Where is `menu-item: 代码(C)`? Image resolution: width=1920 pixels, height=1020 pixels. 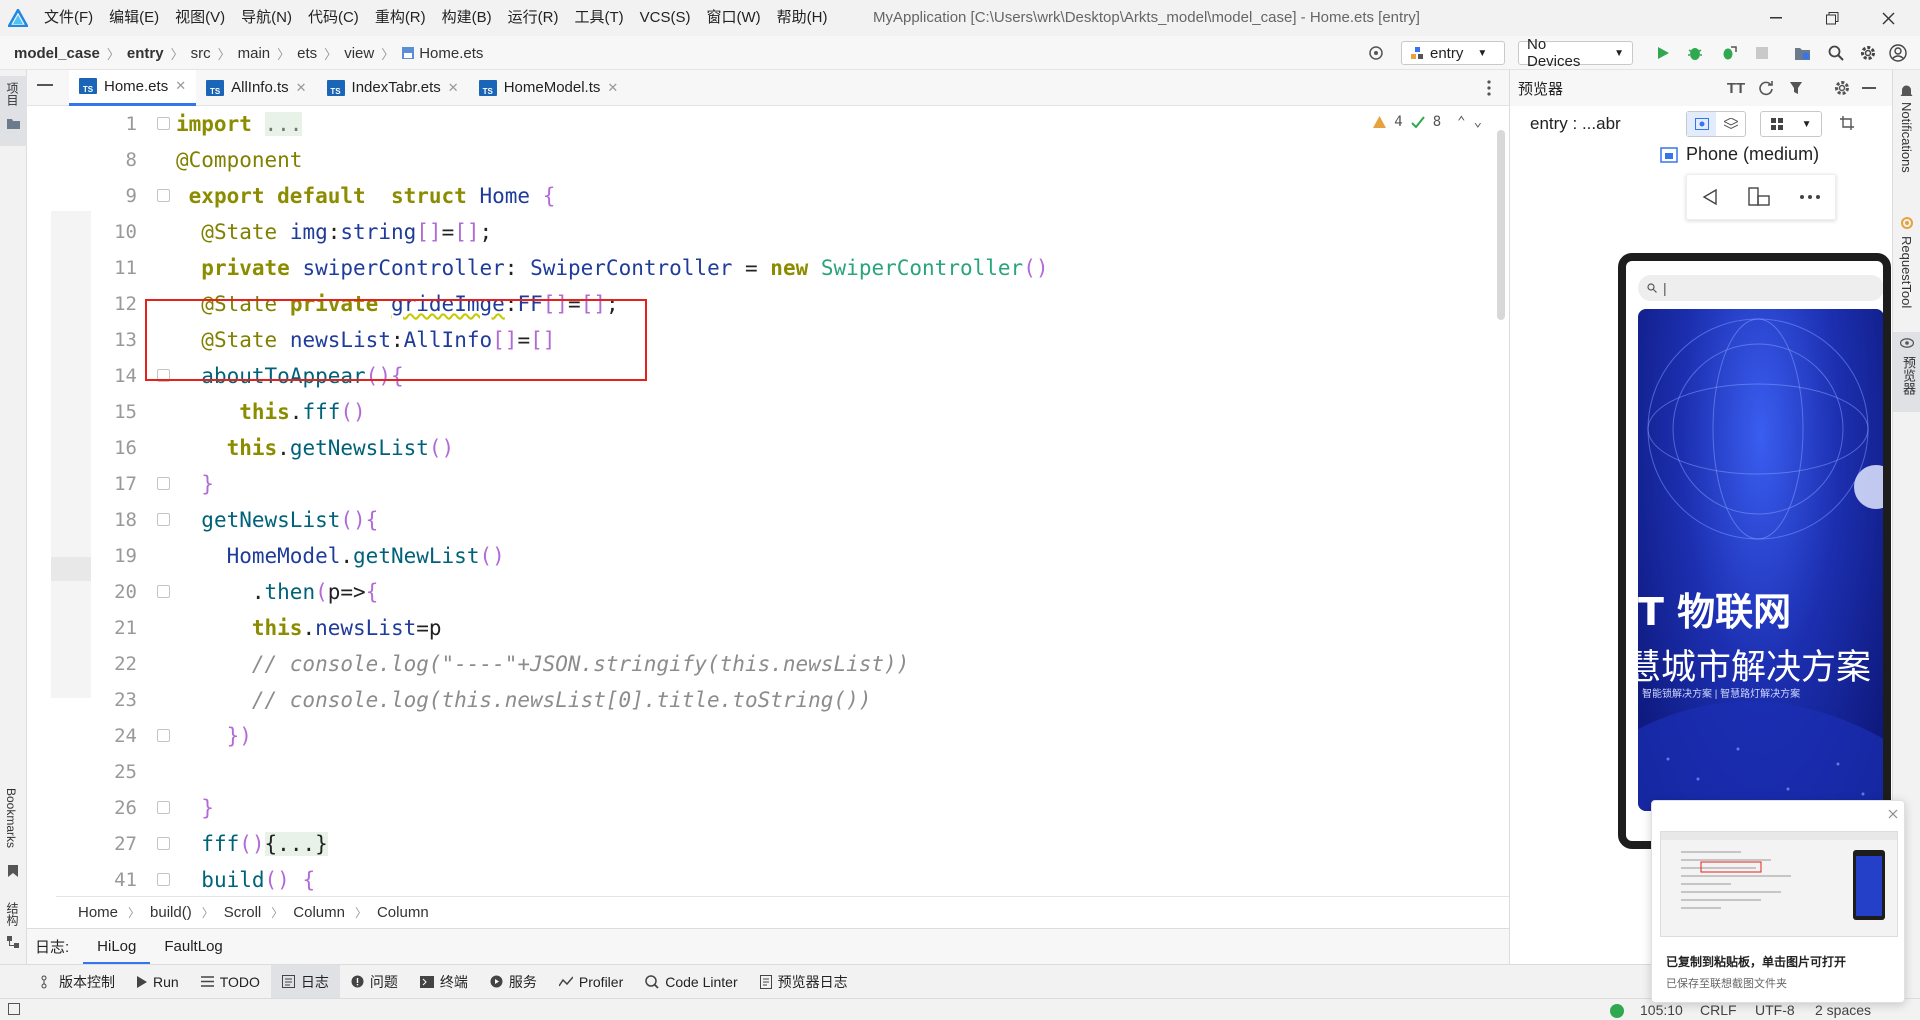
menu-item: 代码(C) is located at coordinates (333, 18).